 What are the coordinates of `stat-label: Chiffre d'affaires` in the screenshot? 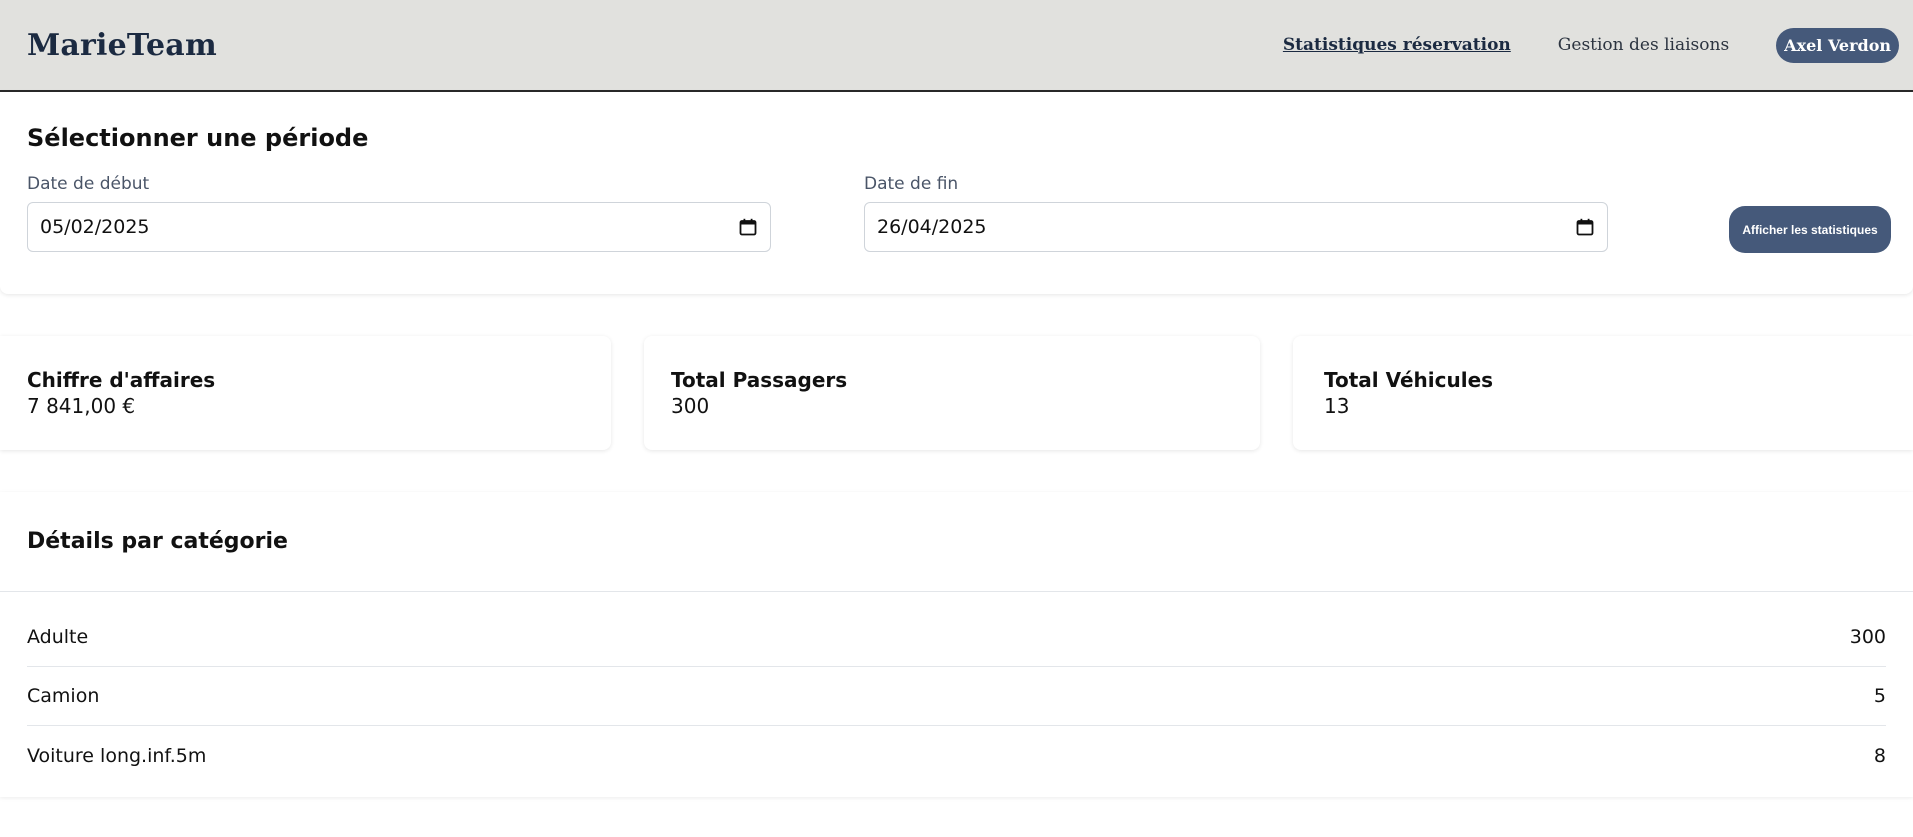 It's located at (121, 380).